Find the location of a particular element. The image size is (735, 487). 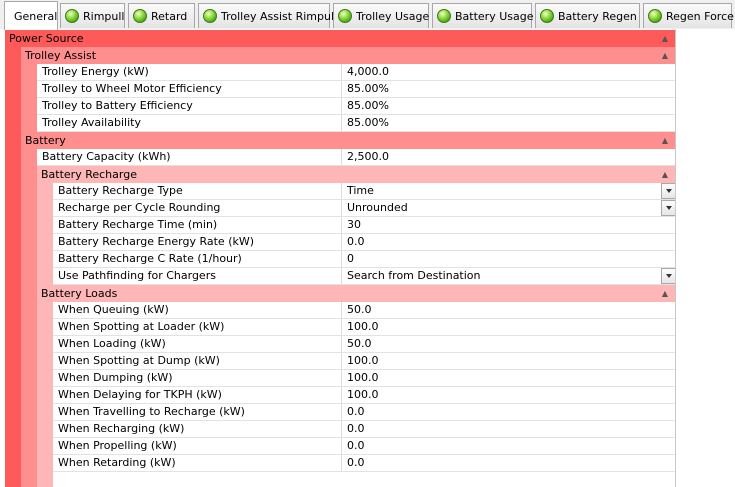

property-value: Search from Destination is located at coordinates (509, 276).